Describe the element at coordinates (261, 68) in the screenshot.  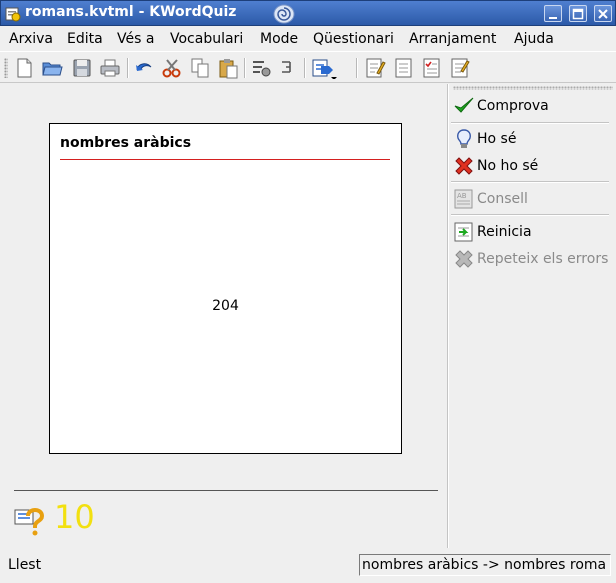
I see `configure-icon` at that location.